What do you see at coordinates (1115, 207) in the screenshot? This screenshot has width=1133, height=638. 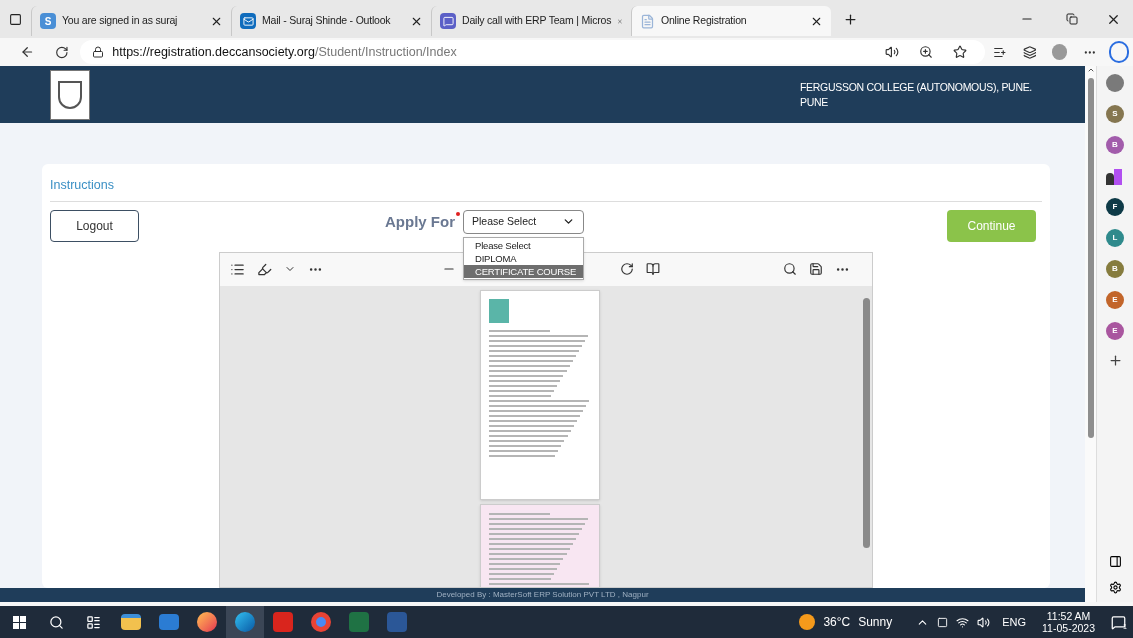 I see `sidebar-avatar: F` at bounding box center [1115, 207].